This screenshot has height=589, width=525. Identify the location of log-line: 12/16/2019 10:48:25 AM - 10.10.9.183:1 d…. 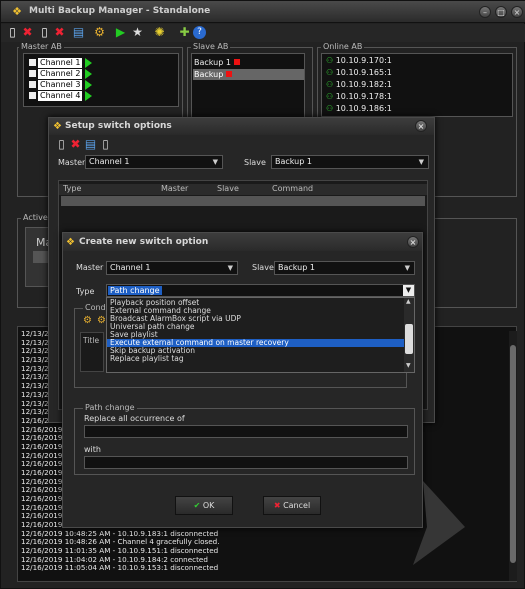
(120, 533).